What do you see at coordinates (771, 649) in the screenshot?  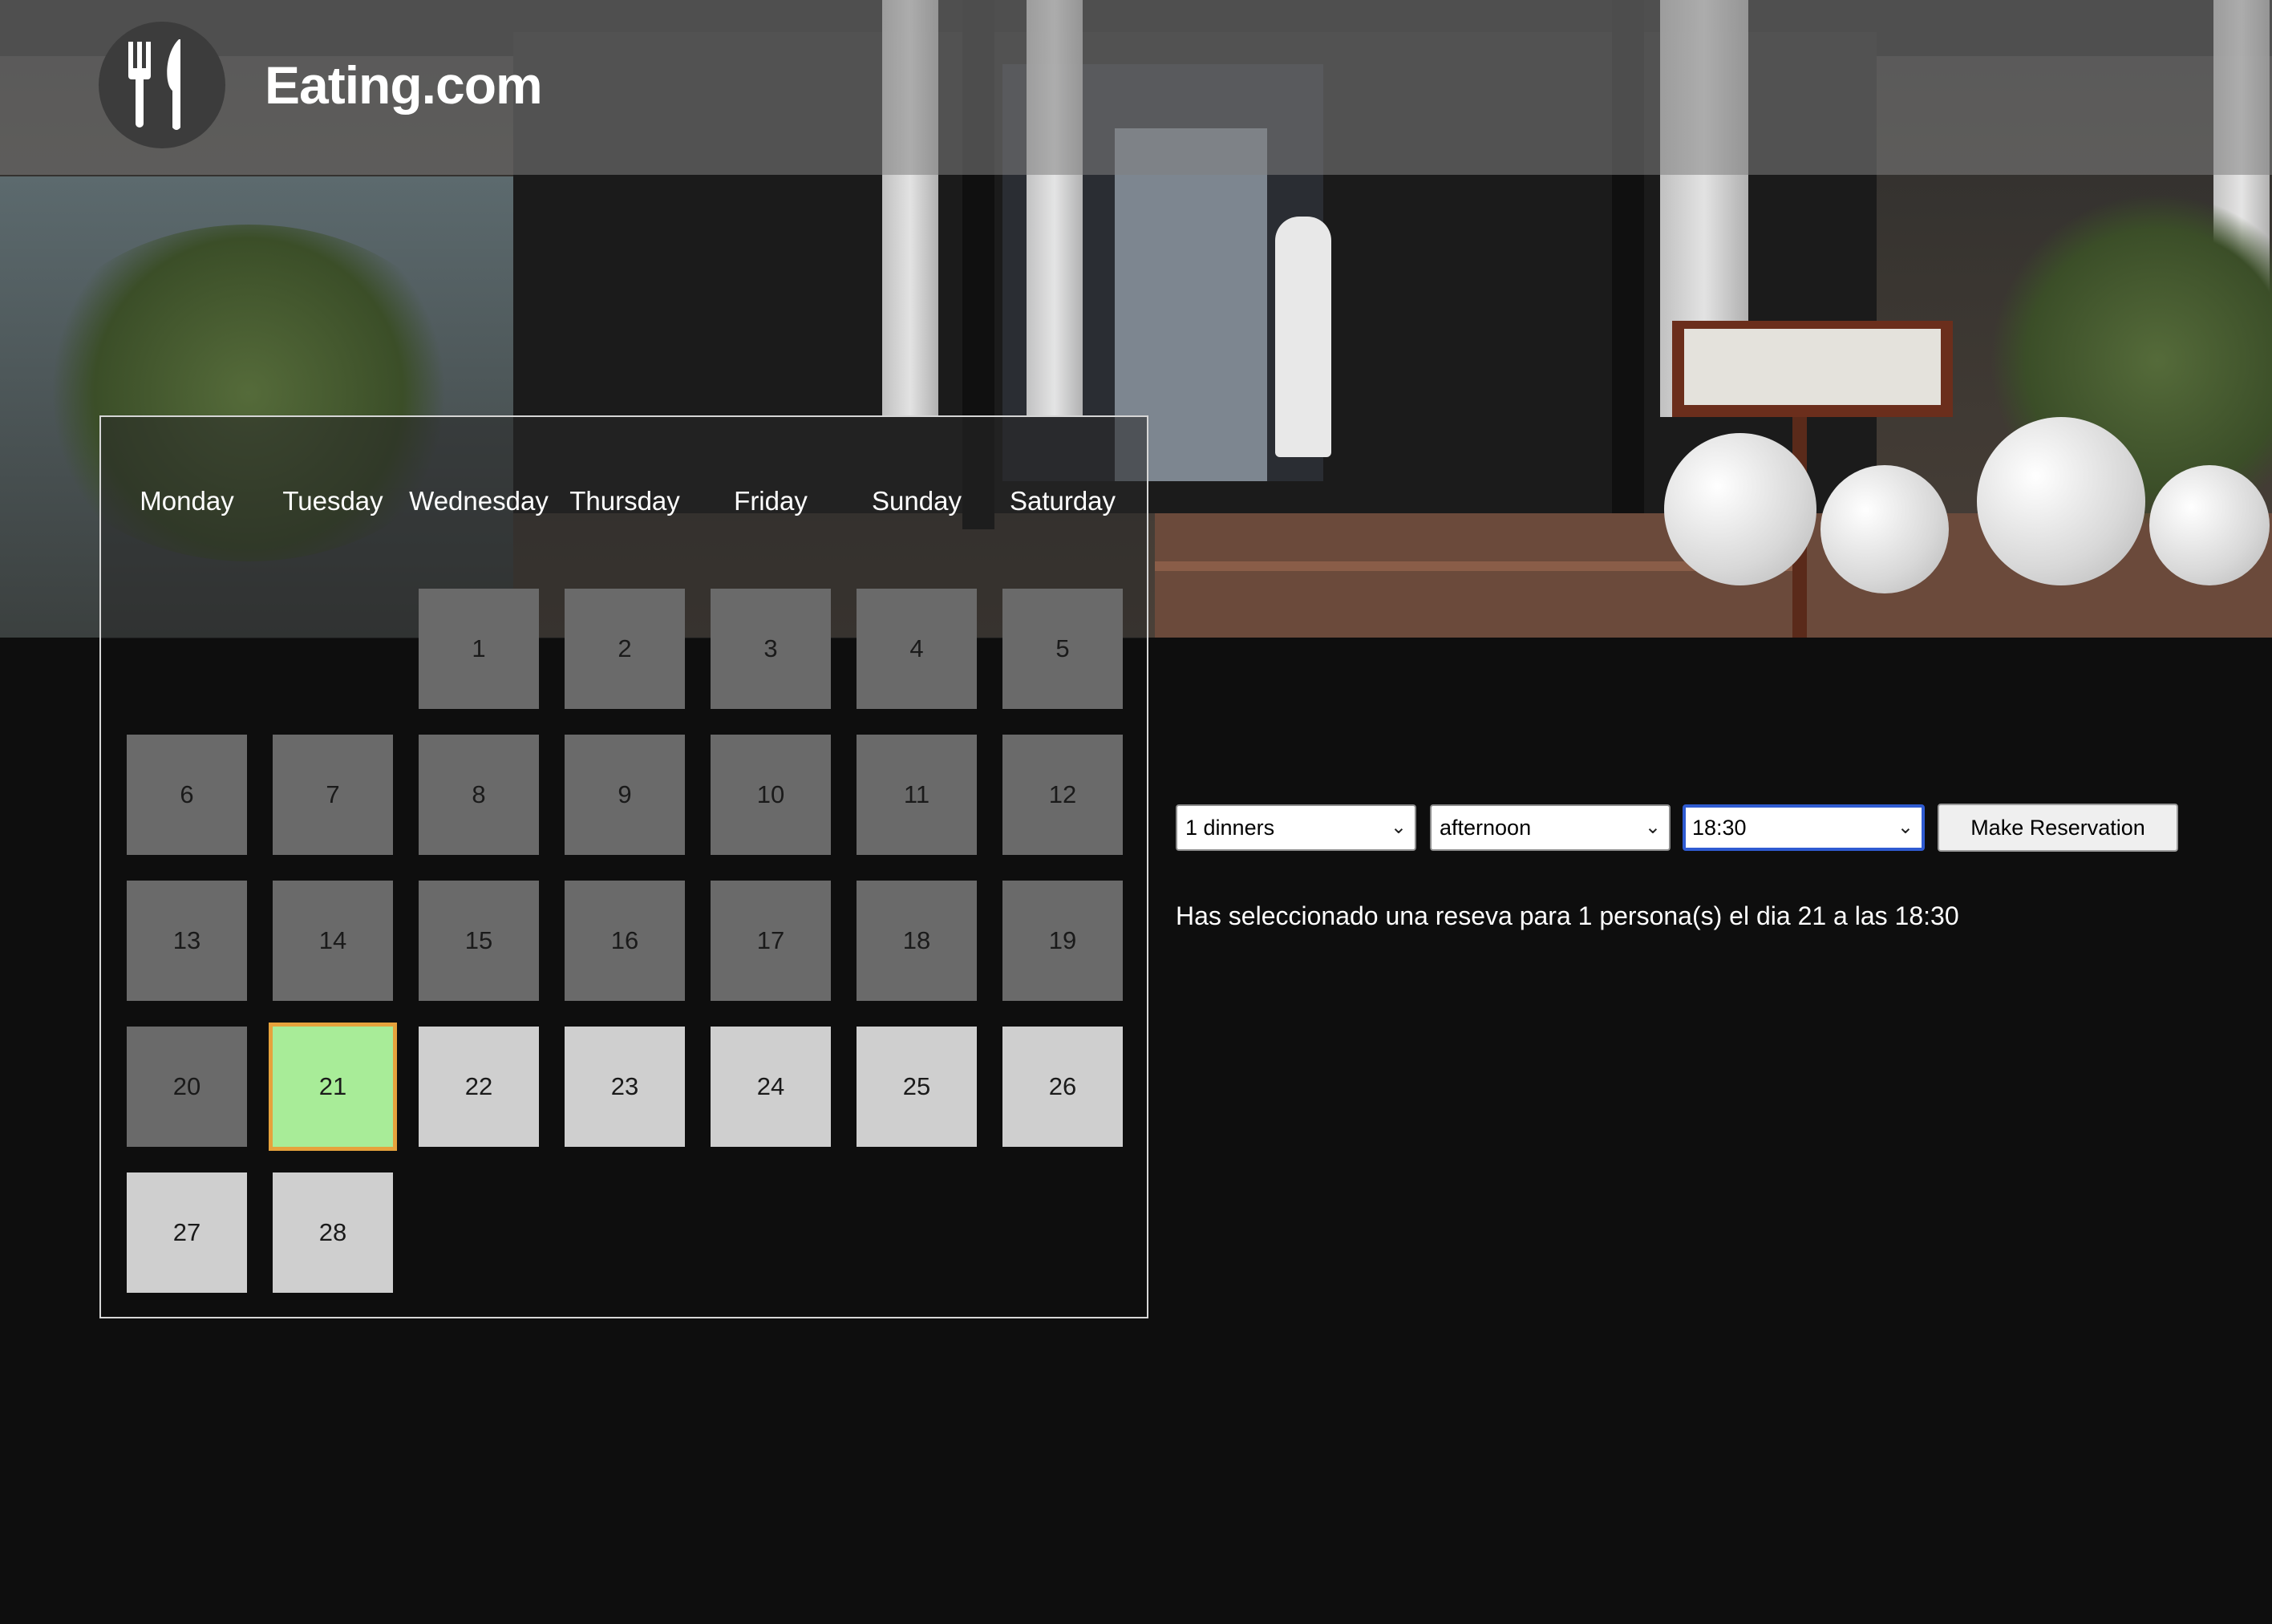 I see `calendar-day-3: 3` at bounding box center [771, 649].